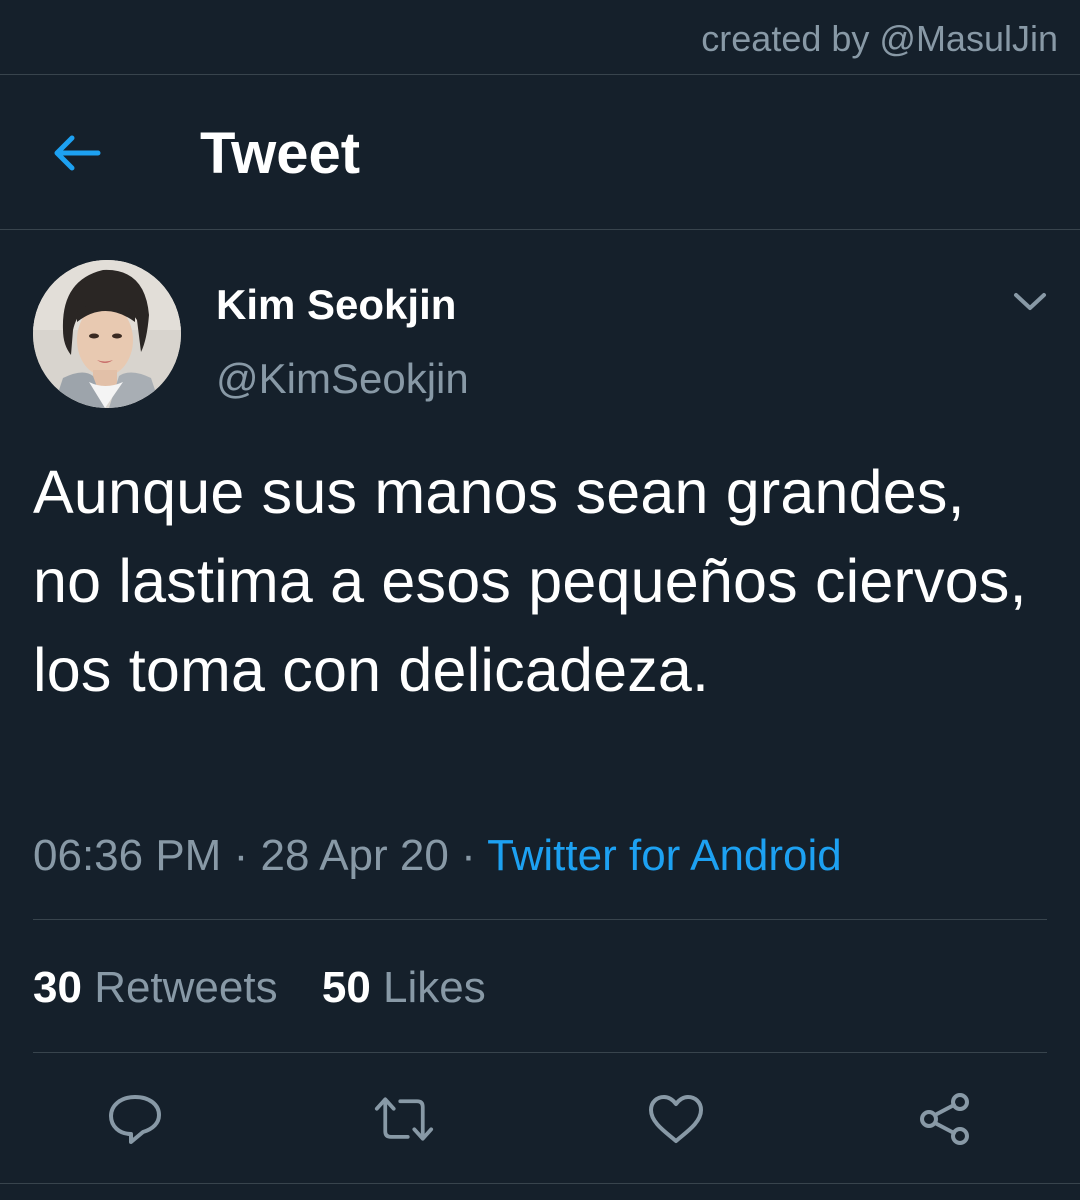  Describe the element at coordinates (346, 987) in the screenshot. I see `likes-count: 50` at that location.